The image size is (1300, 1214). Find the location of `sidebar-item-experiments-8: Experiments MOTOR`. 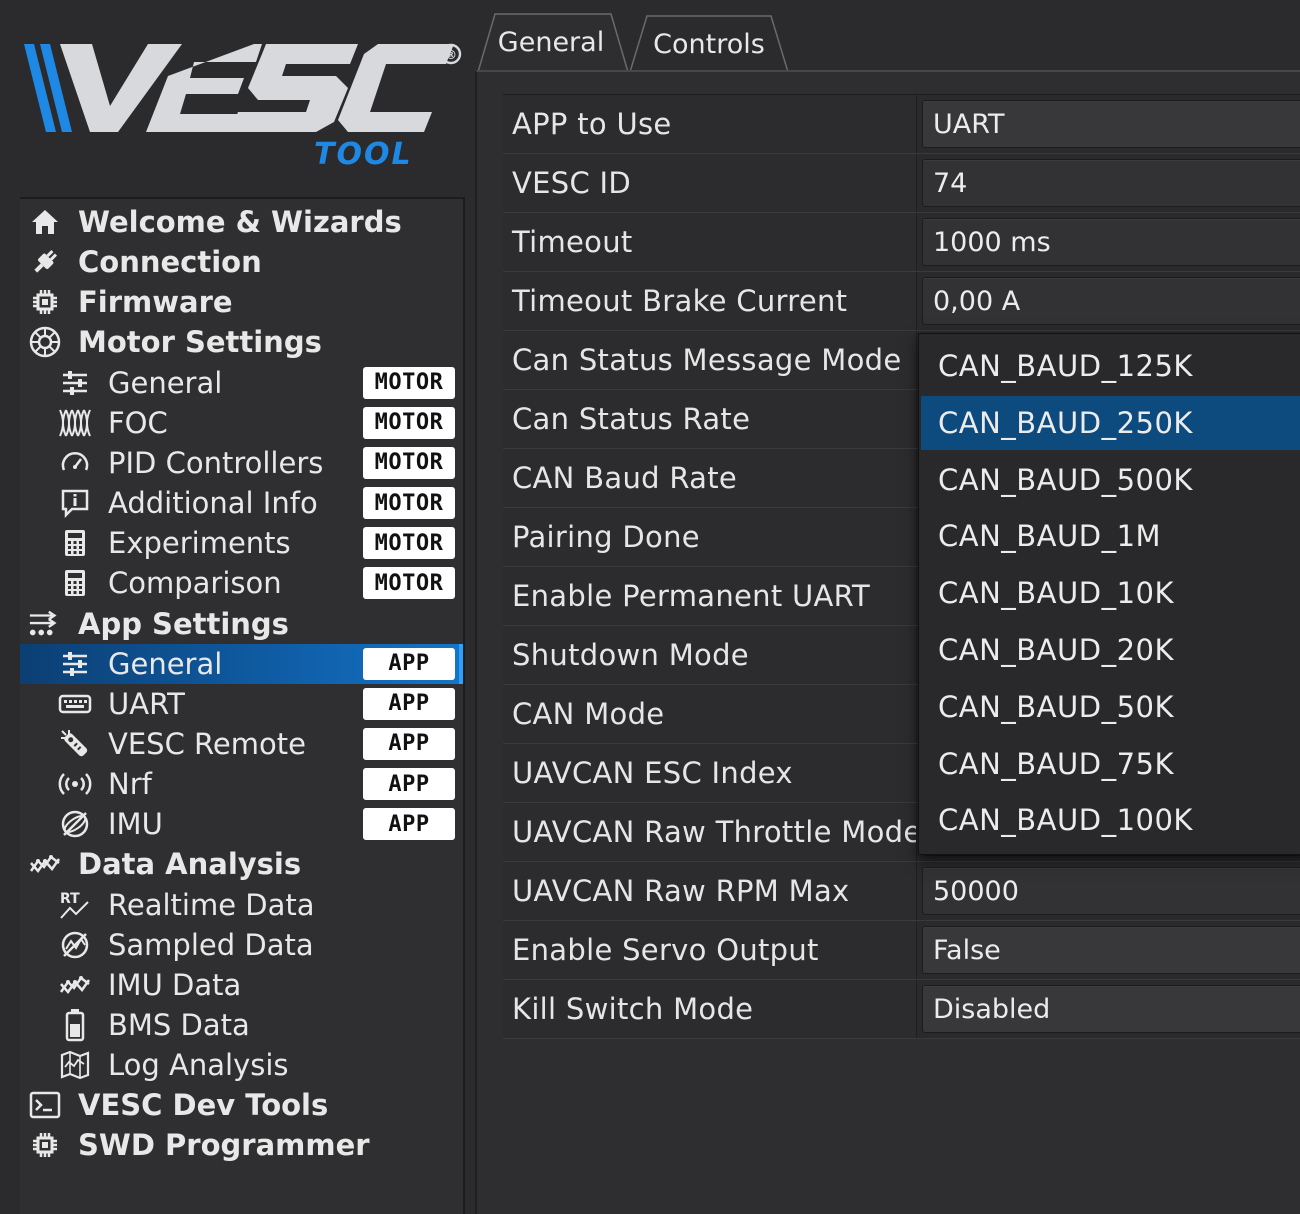

sidebar-item-experiments-8: Experiments MOTOR is located at coordinates (241, 543).